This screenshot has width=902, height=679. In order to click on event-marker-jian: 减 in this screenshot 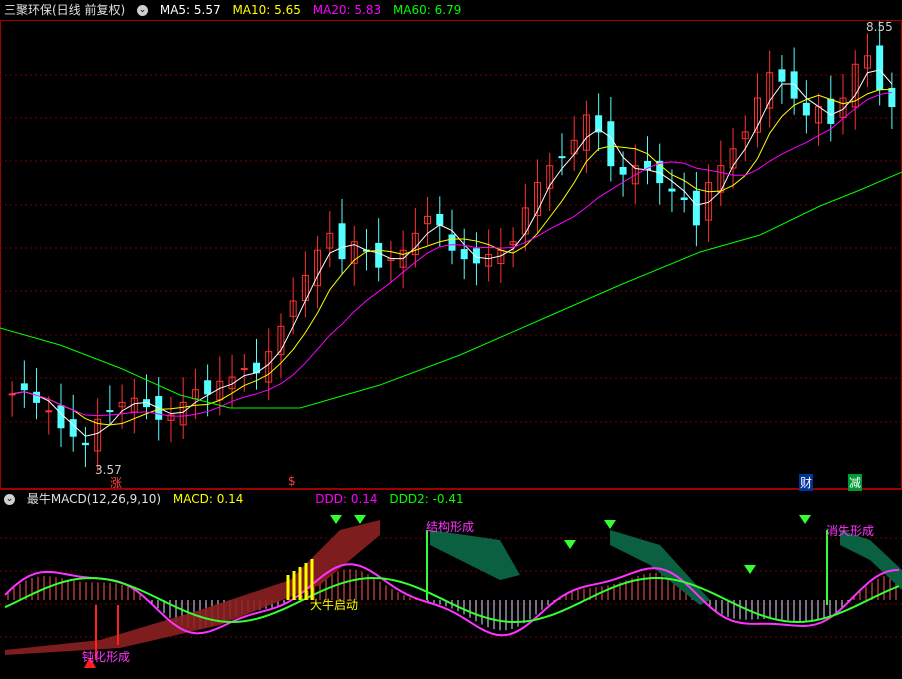, I will do `click(855, 482)`.